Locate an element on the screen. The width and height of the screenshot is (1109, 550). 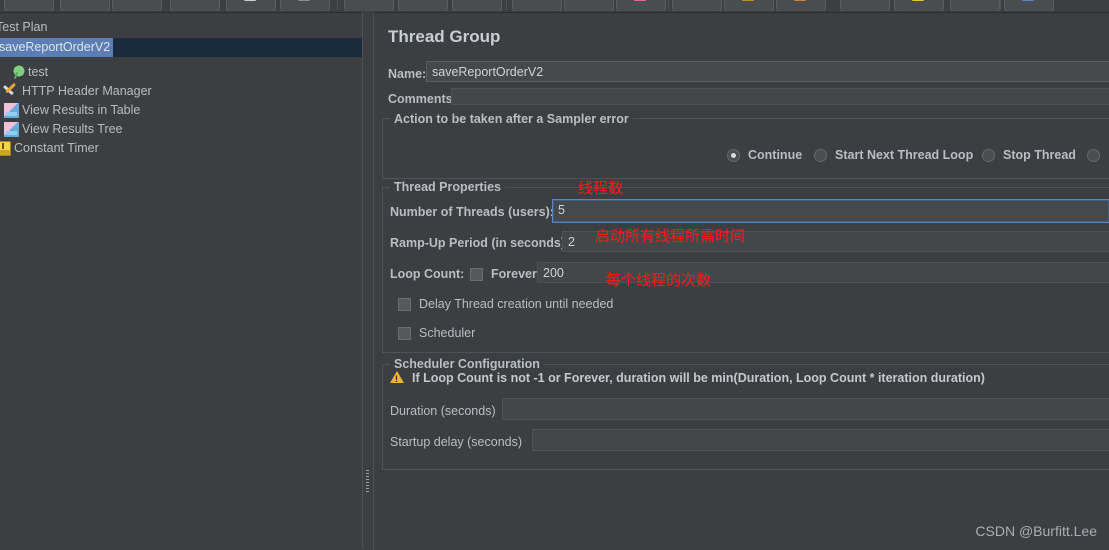
tree-item-label: View Results Tree is located at coordinates (72, 129).